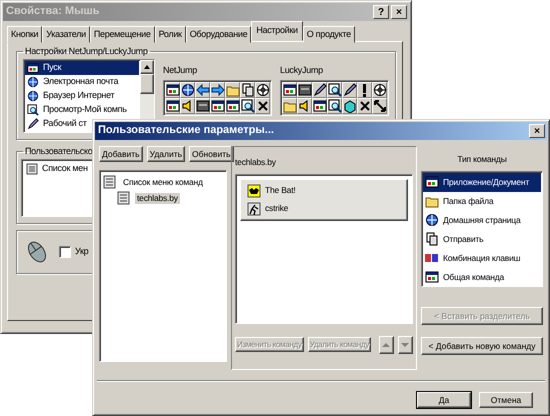 The height and width of the screenshot is (416, 550). What do you see at coordinates (482, 159) in the screenshot?
I see `panel-title: Тип команды` at bounding box center [482, 159].